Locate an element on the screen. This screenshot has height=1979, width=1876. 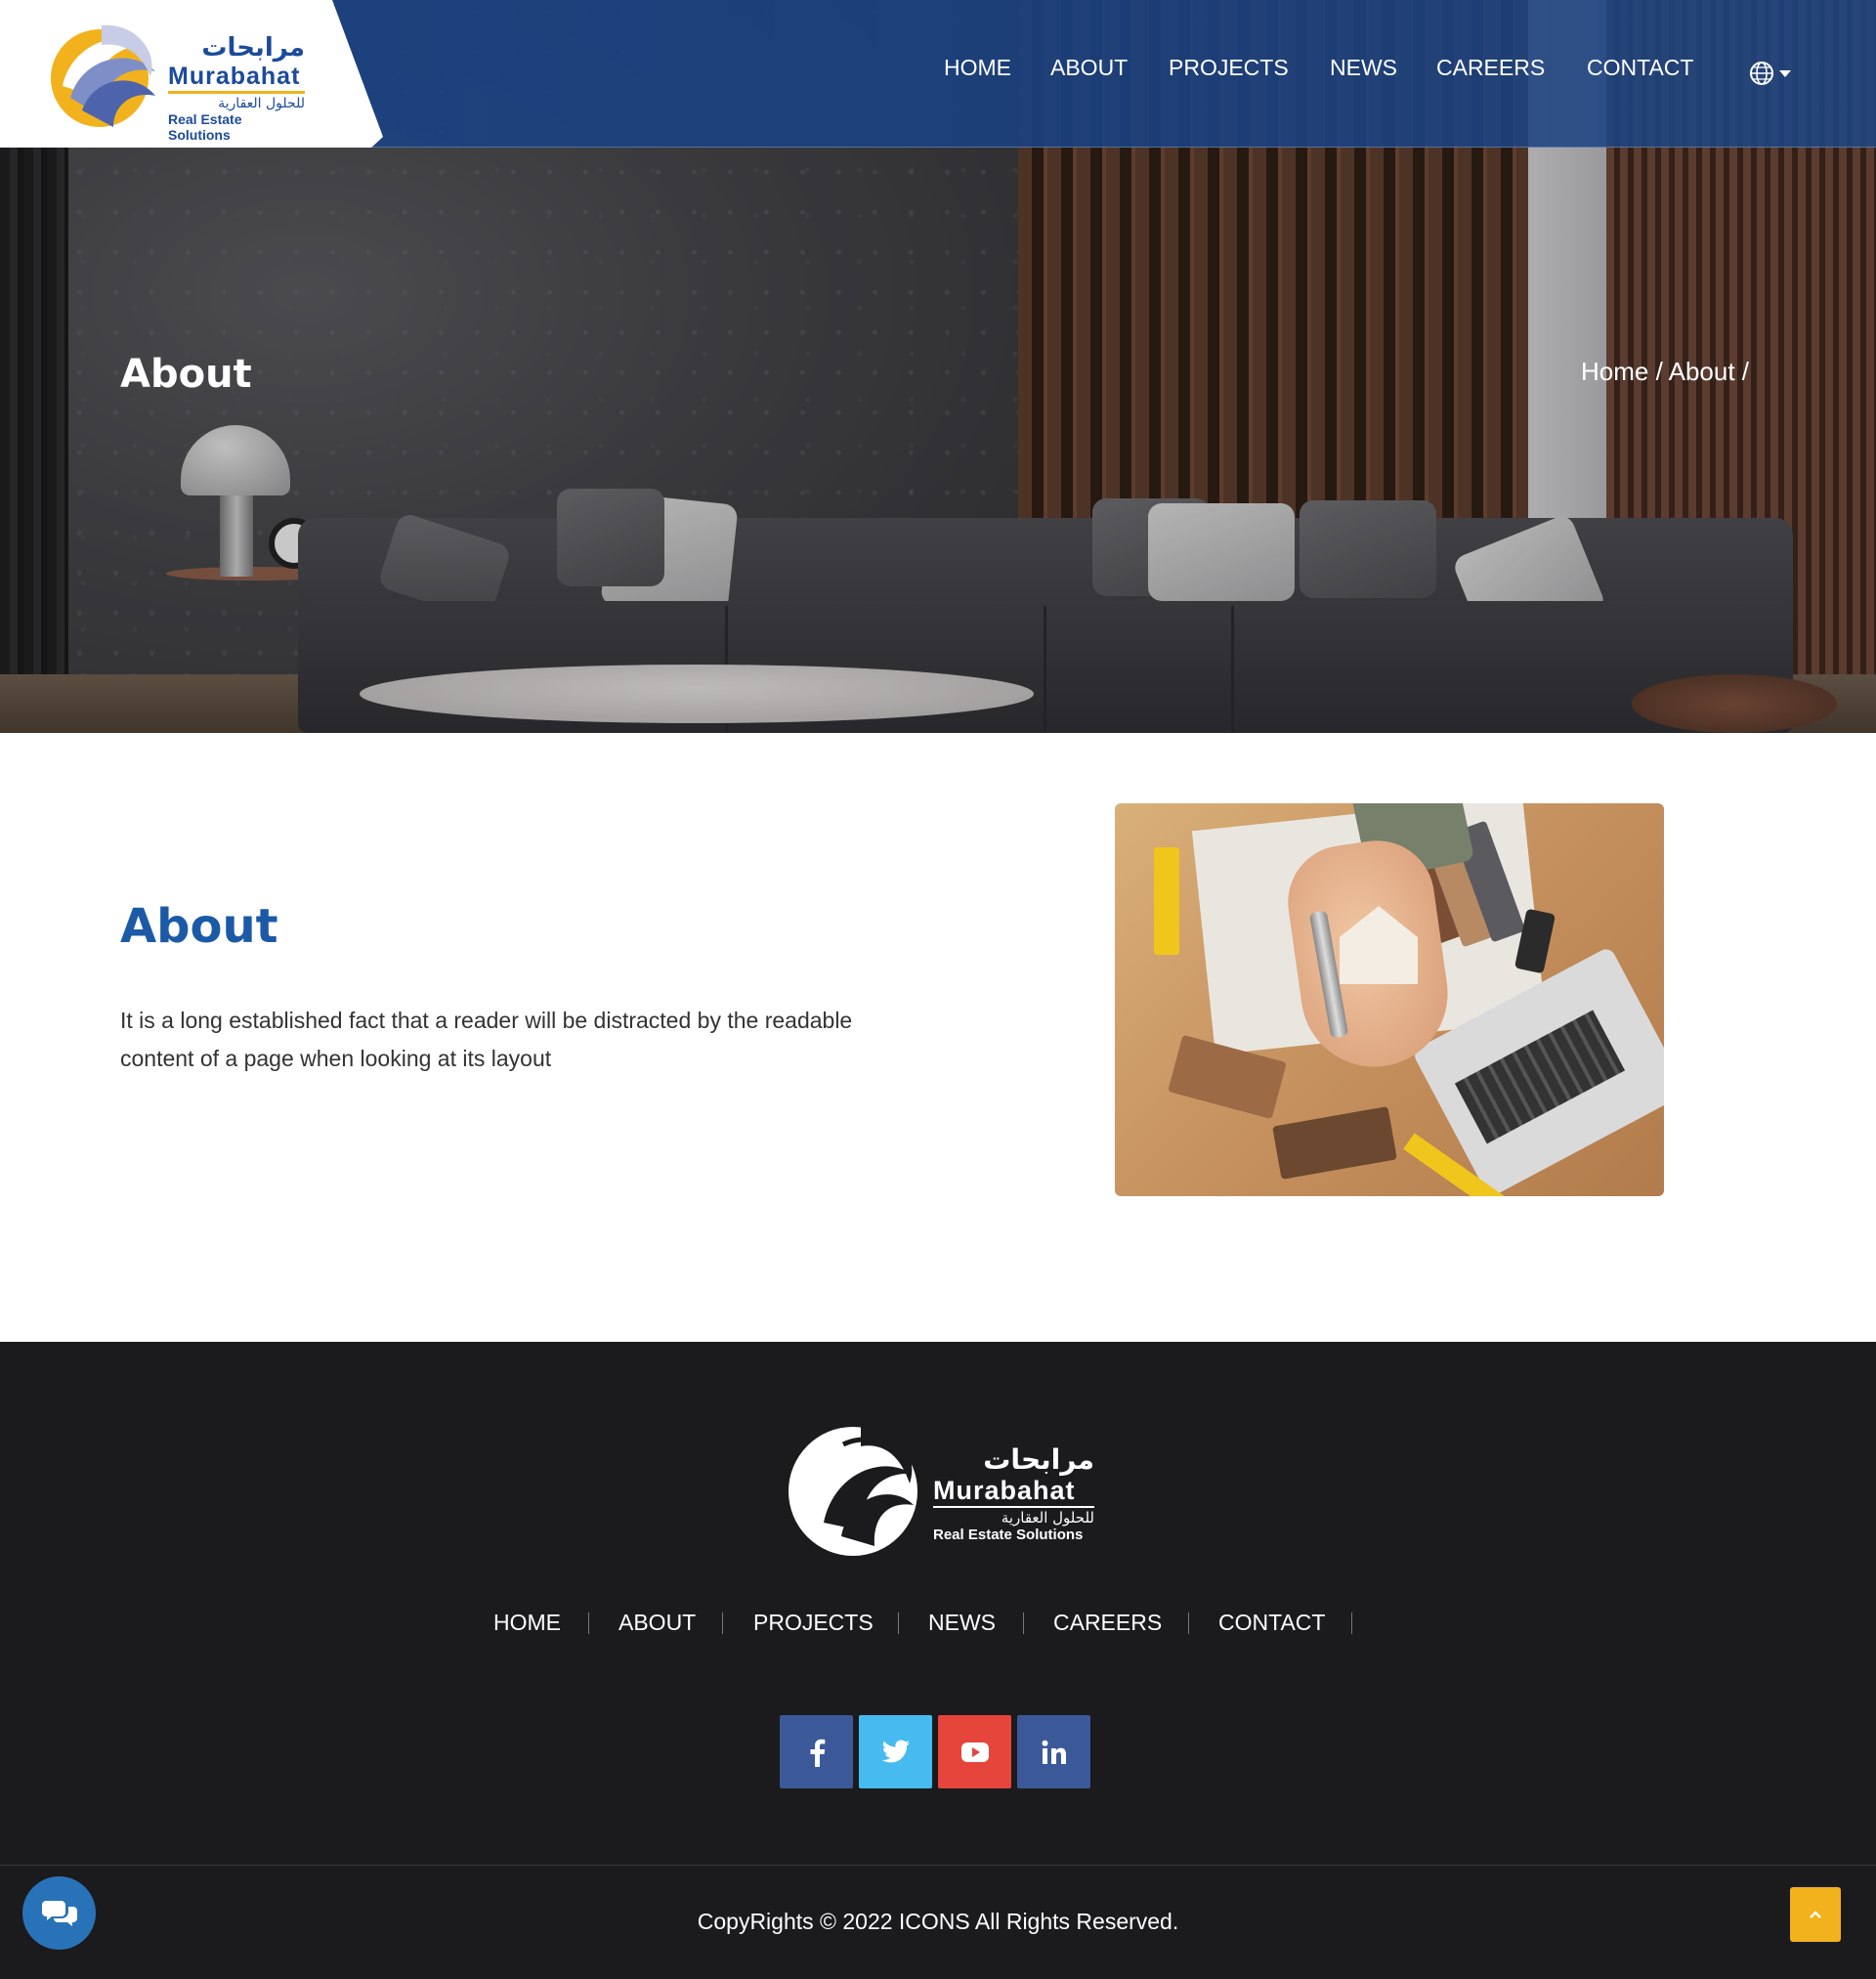
footer-logo-name-en: Murabahat is located at coordinates (1005, 1490).